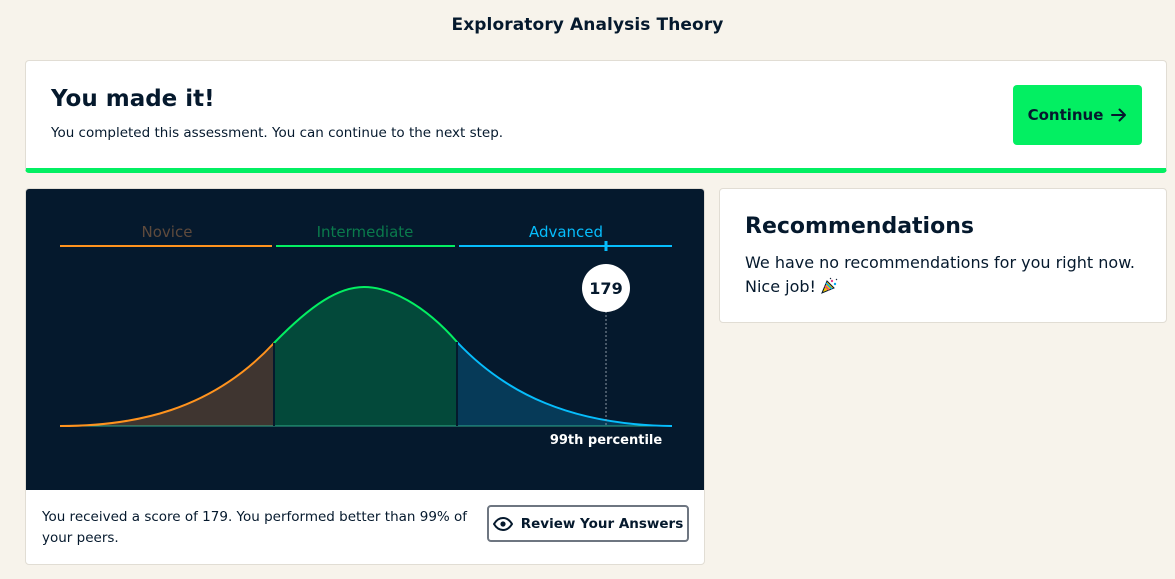 The height and width of the screenshot is (579, 1175). Describe the element at coordinates (564, 384) in the screenshot. I see `advanced-region` at that location.